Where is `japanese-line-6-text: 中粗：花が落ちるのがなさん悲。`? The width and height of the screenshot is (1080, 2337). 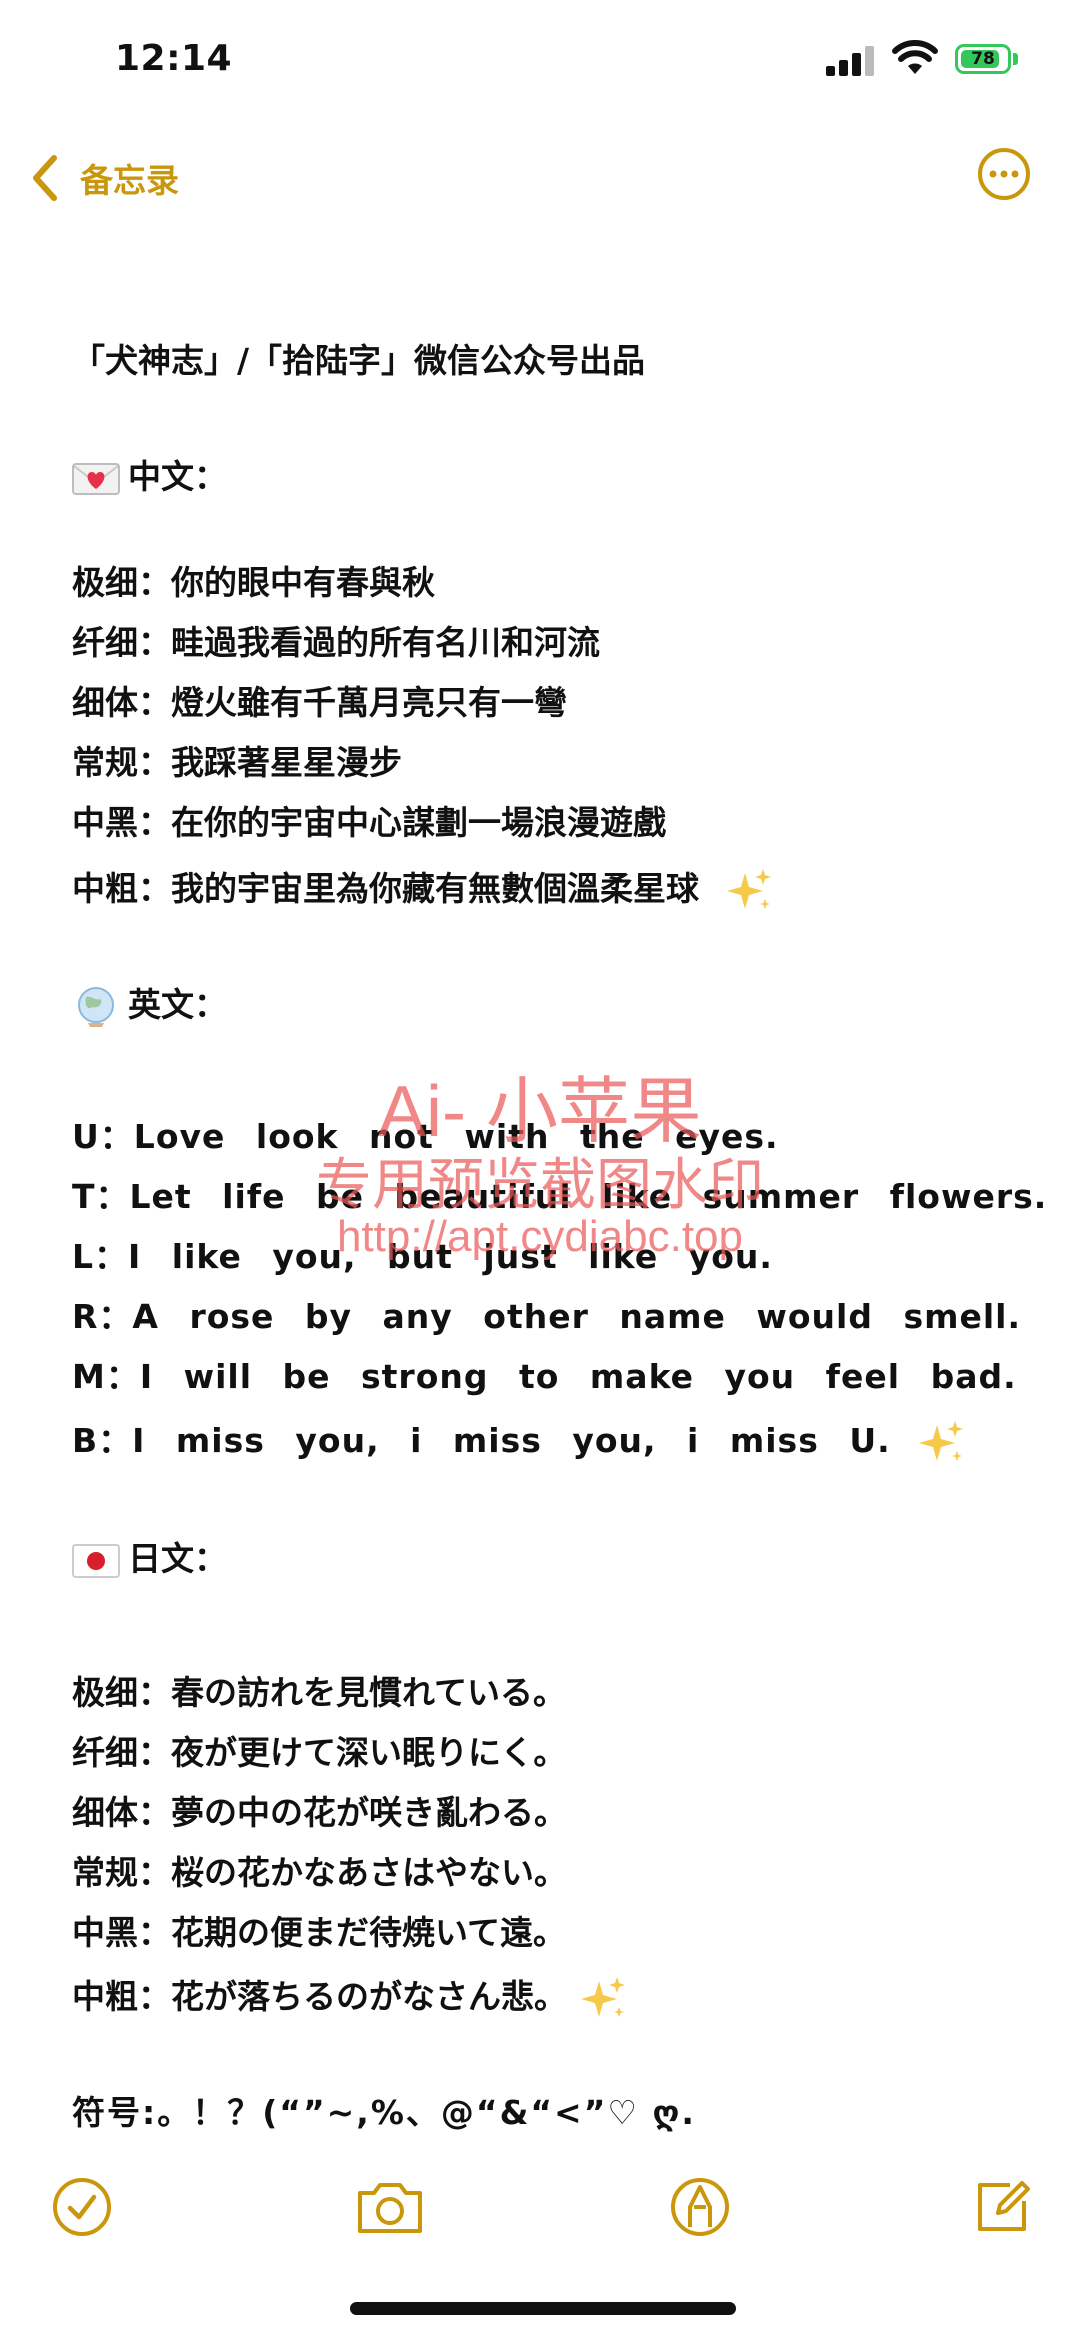
japanese-line-6-text: 中粗：花が落ちるのがなさん悲。 is located at coordinates (319, 1996).